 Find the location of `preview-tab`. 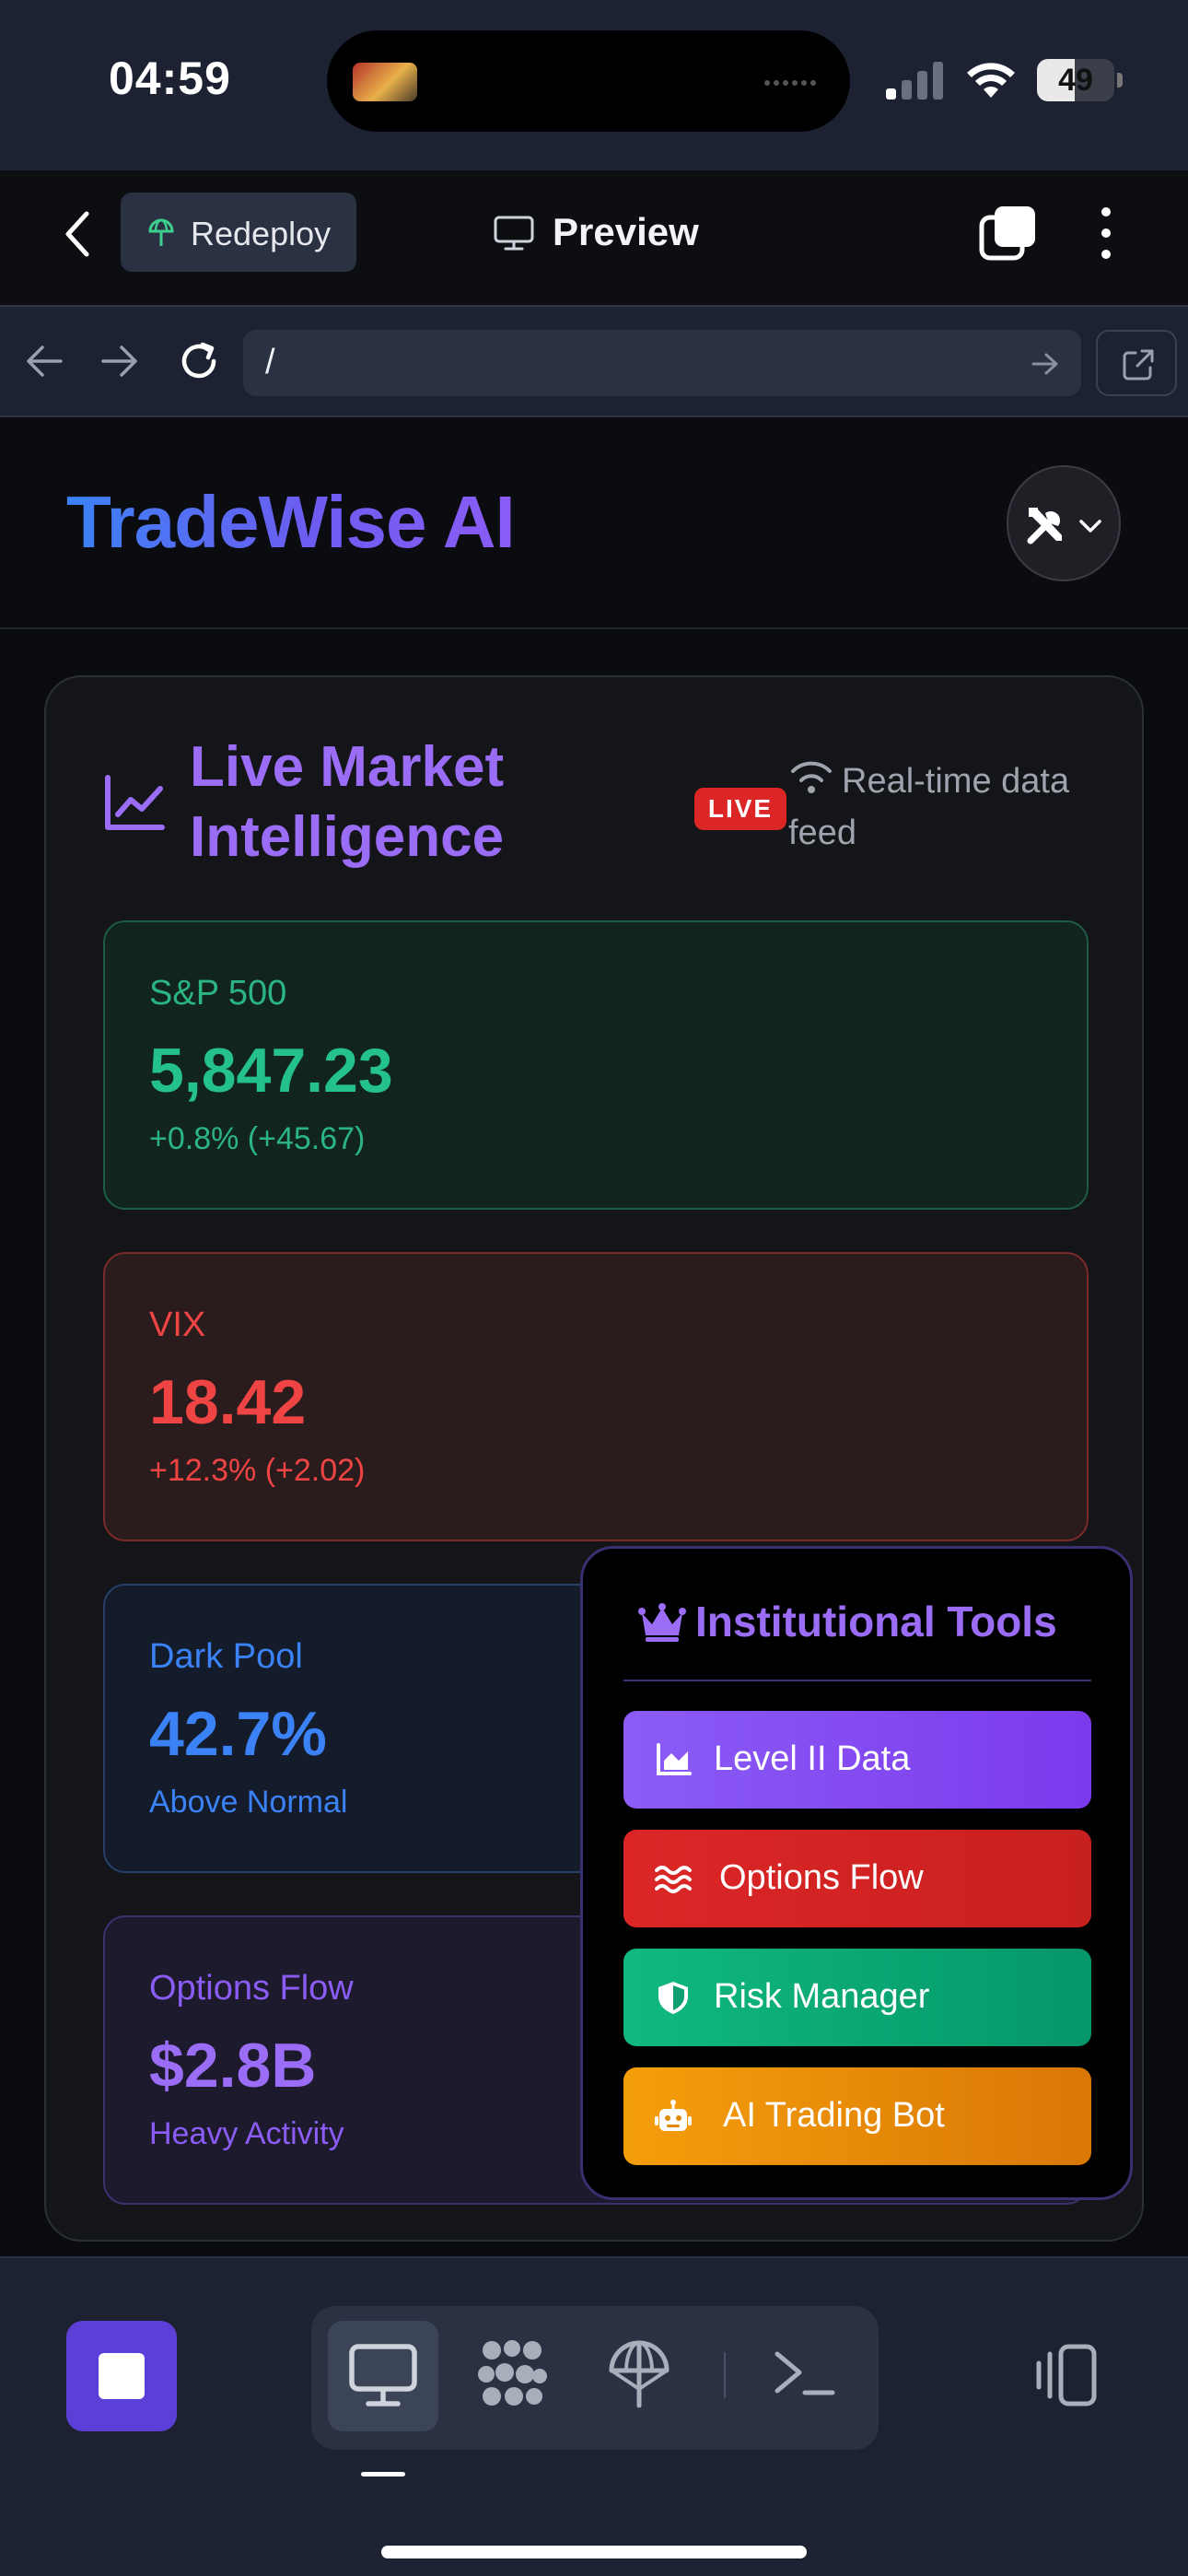

preview-tab is located at coordinates (383, 2376).